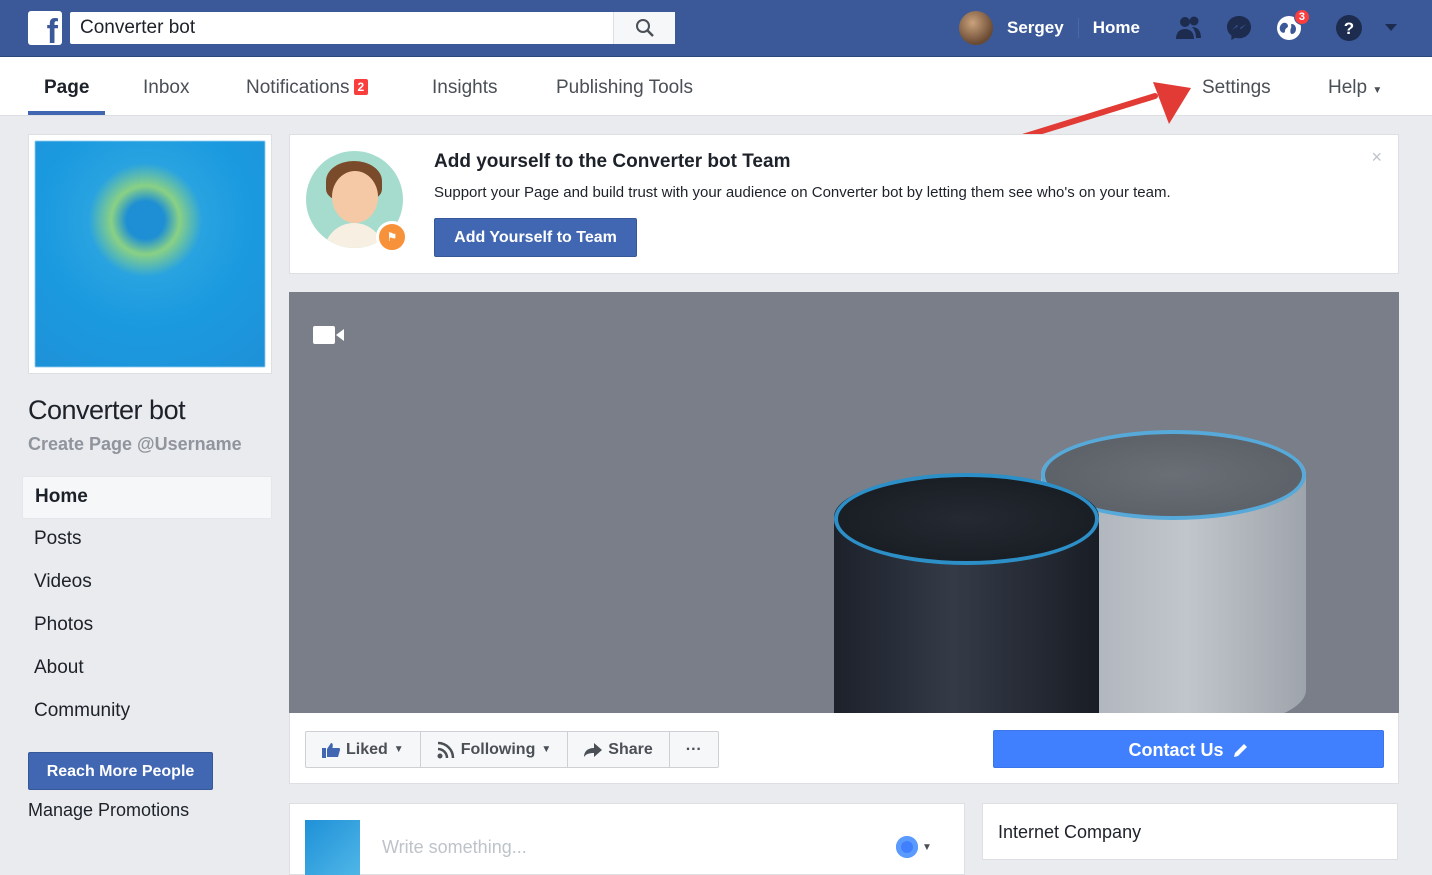 The width and height of the screenshot is (1432, 875). What do you see at coordinates (624, 86) in the screenshot?
I see `tab-publishing-tools: Publishing Tools` at bounding box center [624, 86].